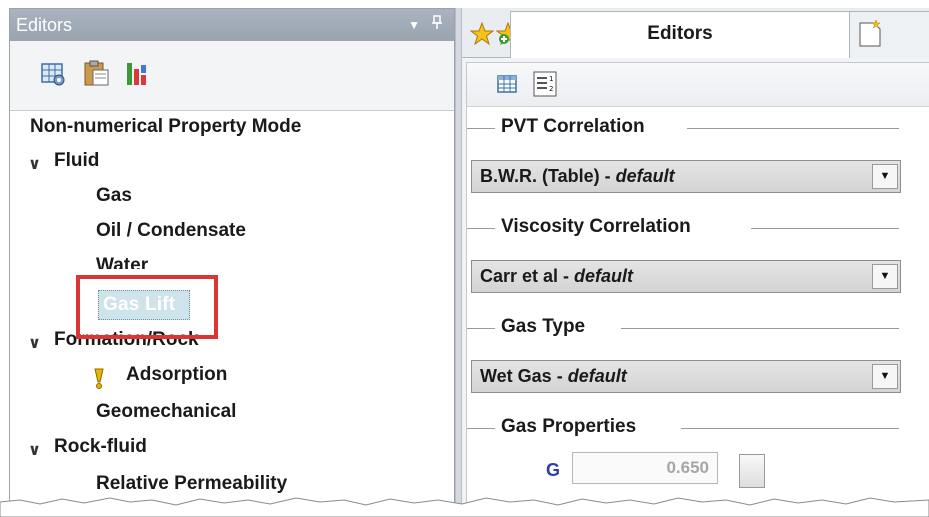 The height and width of the screenshot is (517, 929). Describe the element at coordinates (53, 76) in the screenshot. I see `grid-settings-icon` at that location.